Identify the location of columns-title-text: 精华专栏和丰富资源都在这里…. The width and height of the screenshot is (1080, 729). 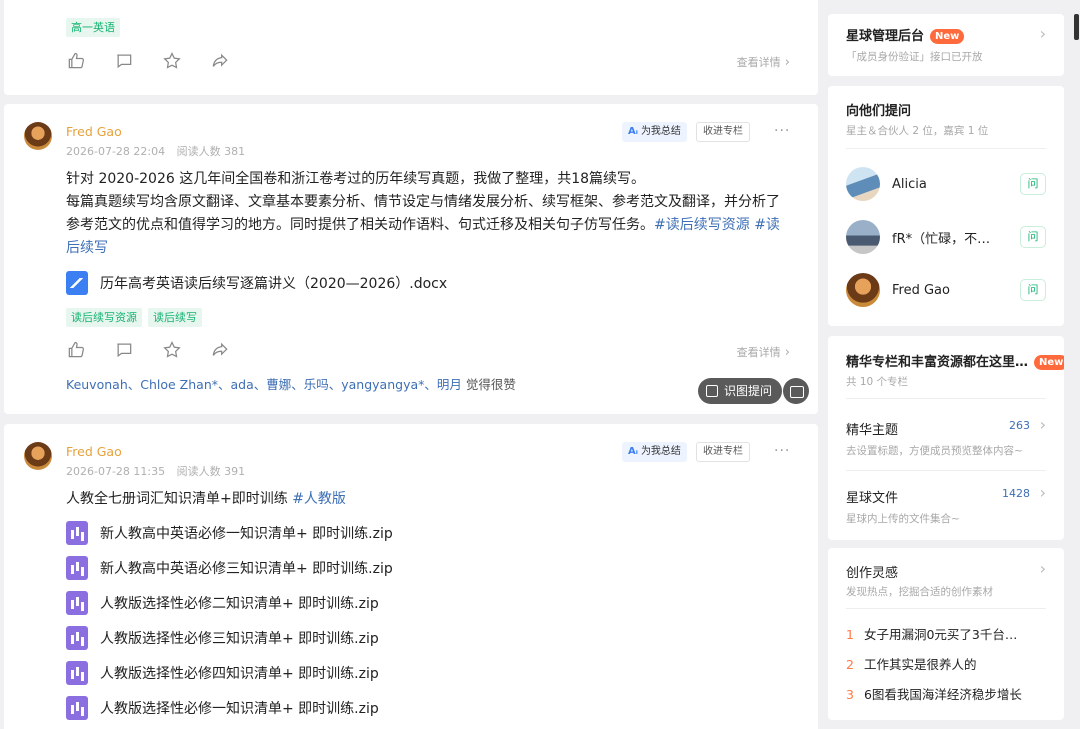
(937, 362).